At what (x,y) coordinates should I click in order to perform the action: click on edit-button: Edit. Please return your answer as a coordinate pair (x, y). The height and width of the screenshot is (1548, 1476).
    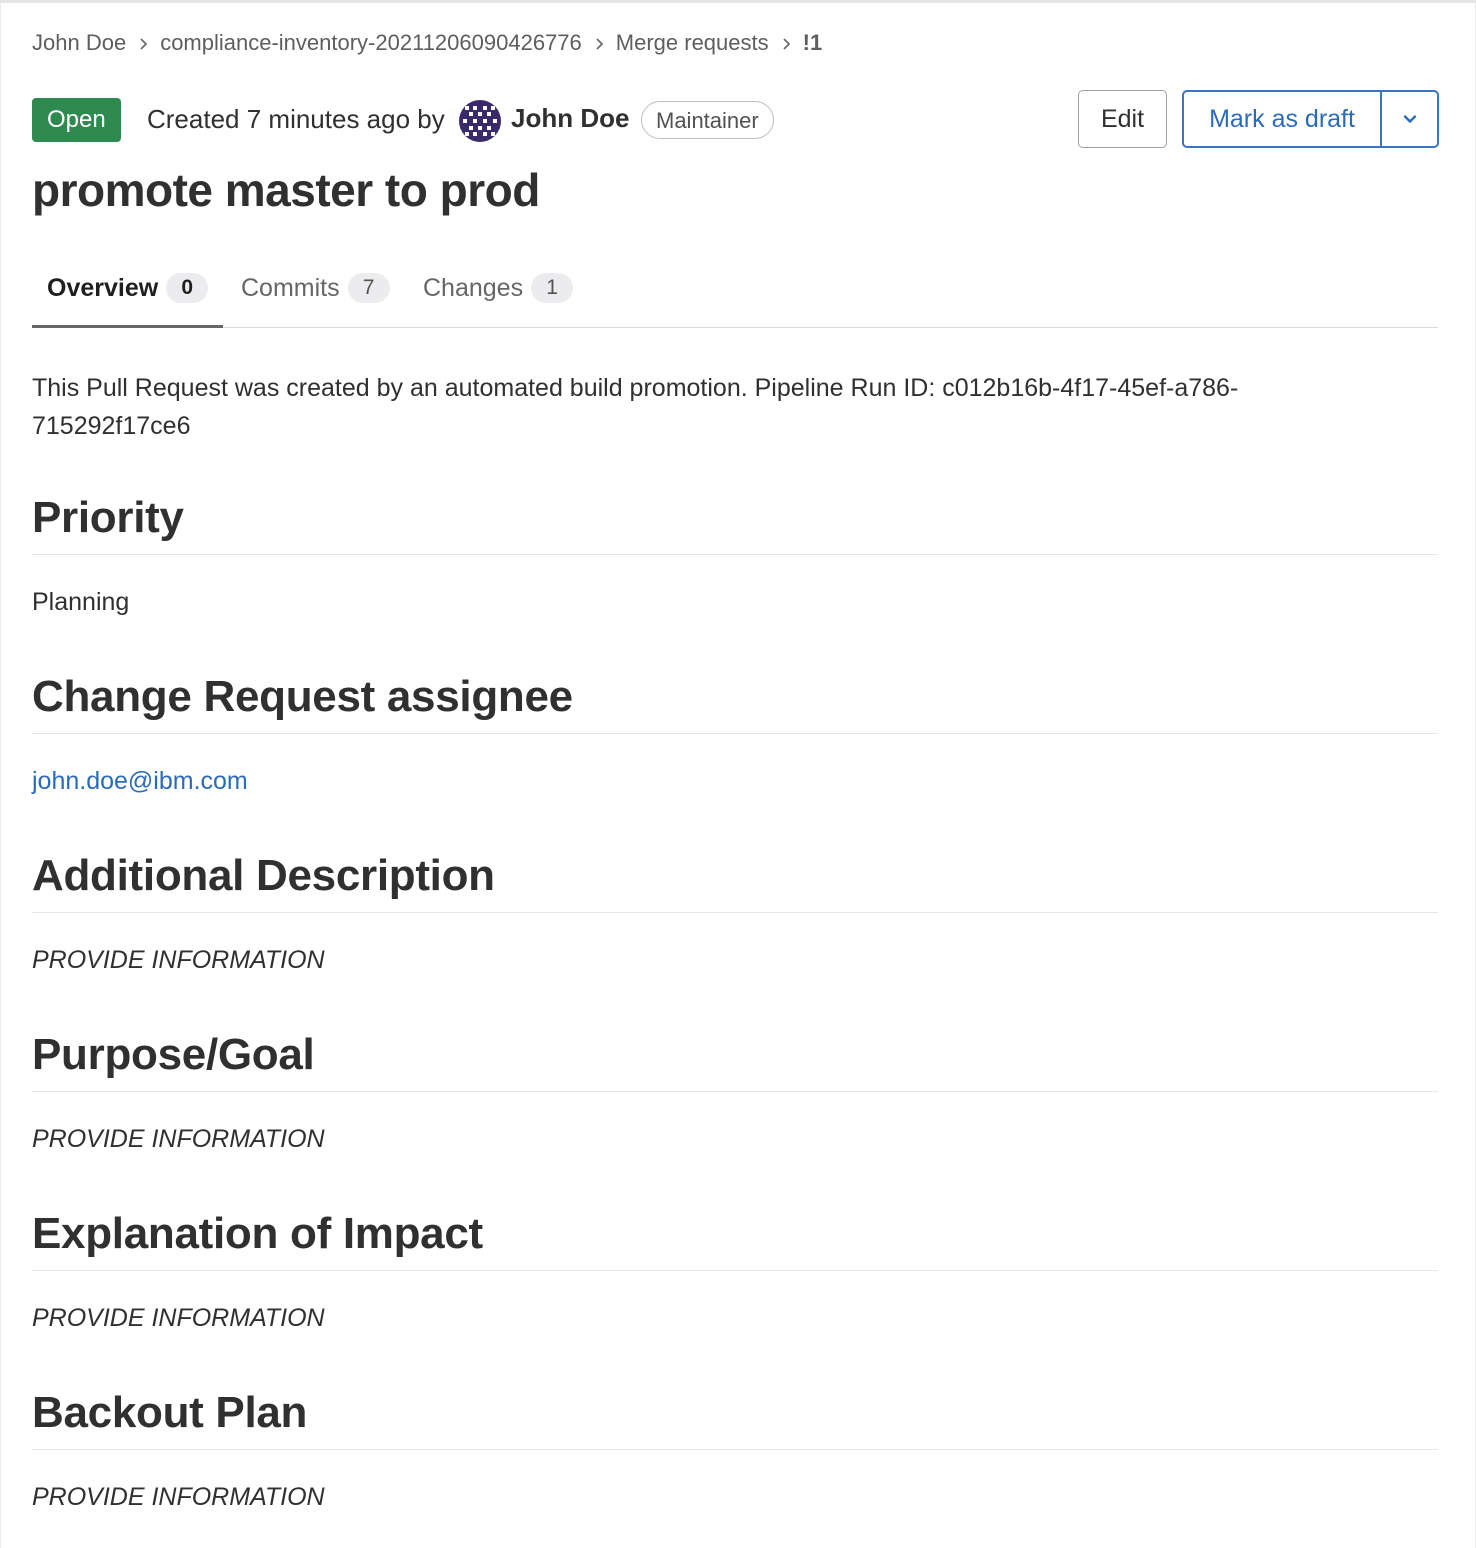
    Looking at the image, I should click on (1122, 119).